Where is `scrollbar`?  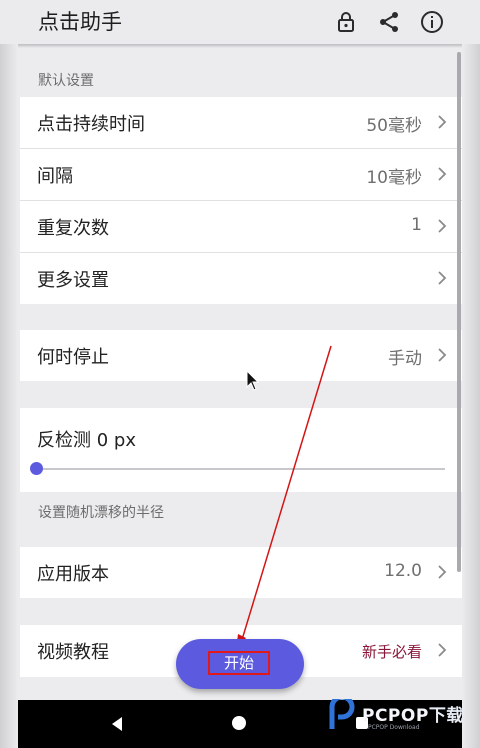 scrollbar is located at coordinates (459, 312).